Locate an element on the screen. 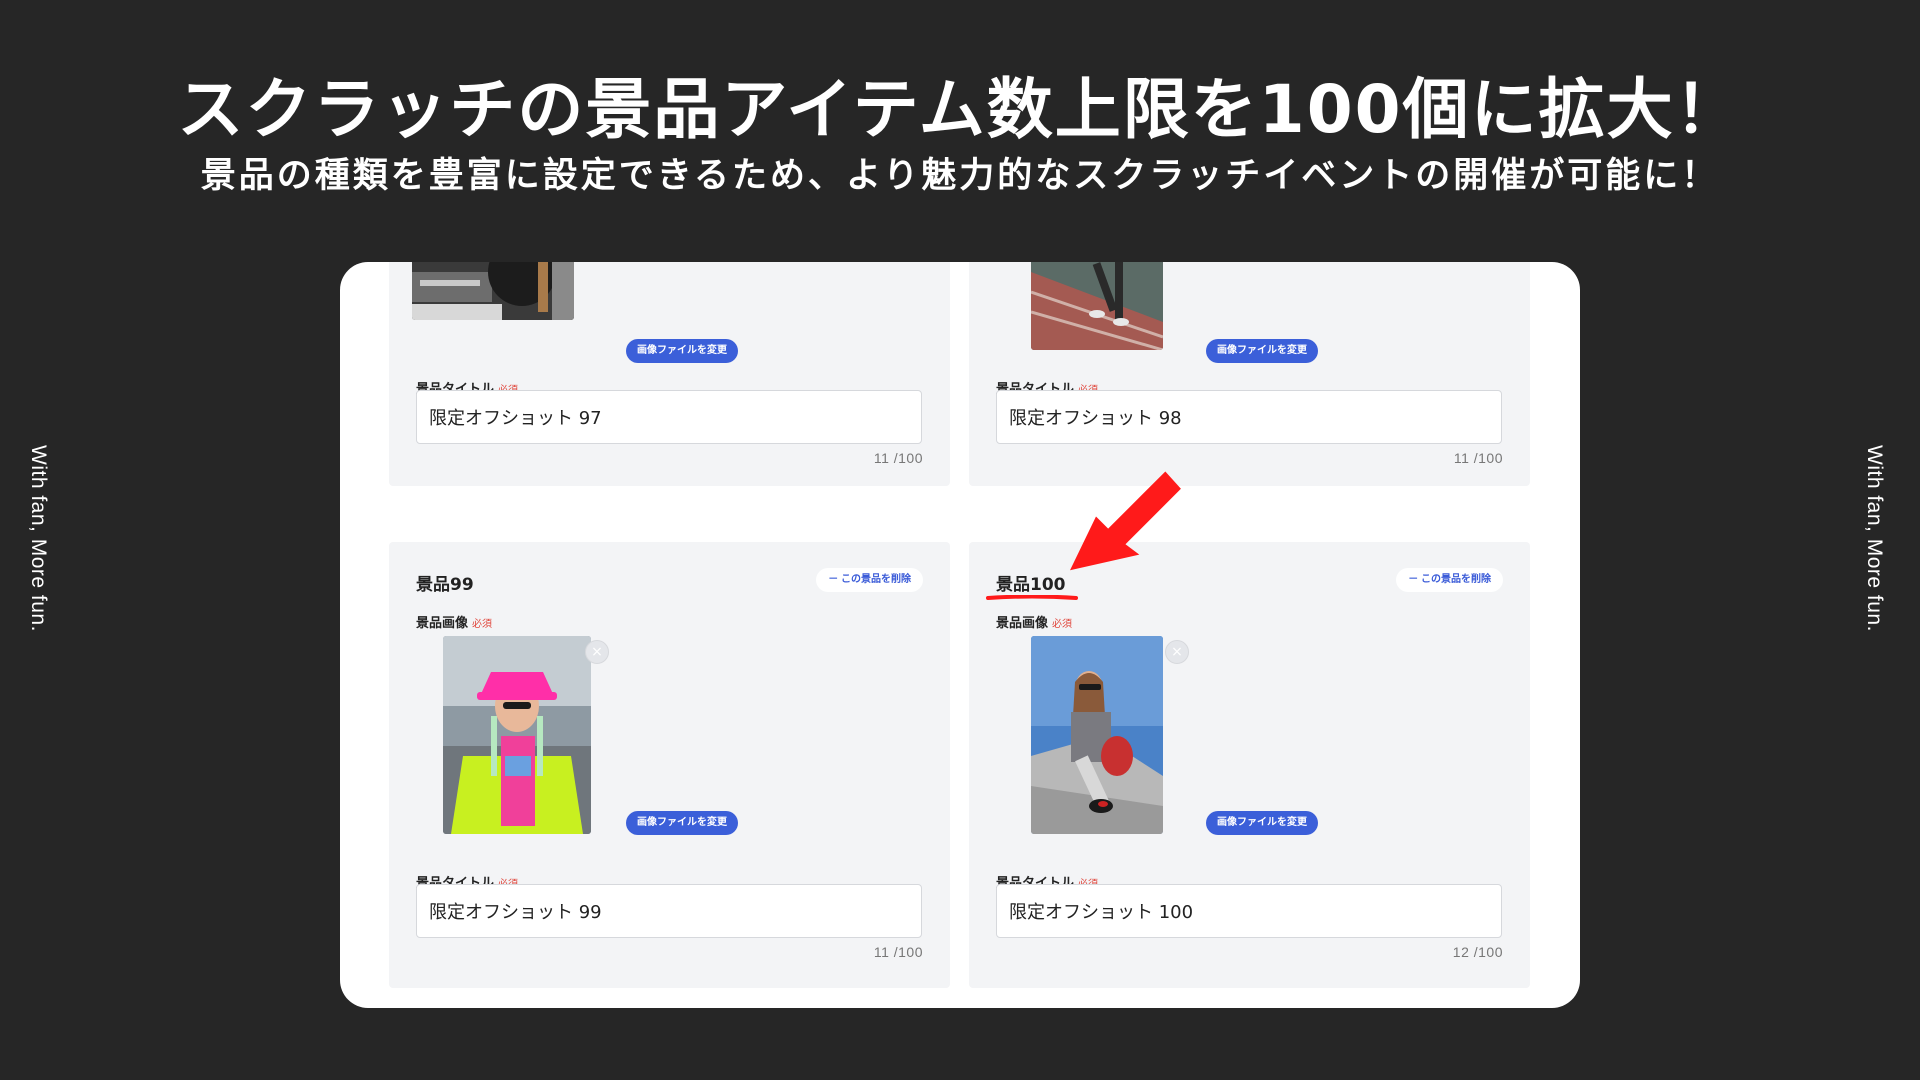 The height and width of the screenshot is (1080, 1920). char-counter-97: 11 /100 is located at coordinates (898, 458).